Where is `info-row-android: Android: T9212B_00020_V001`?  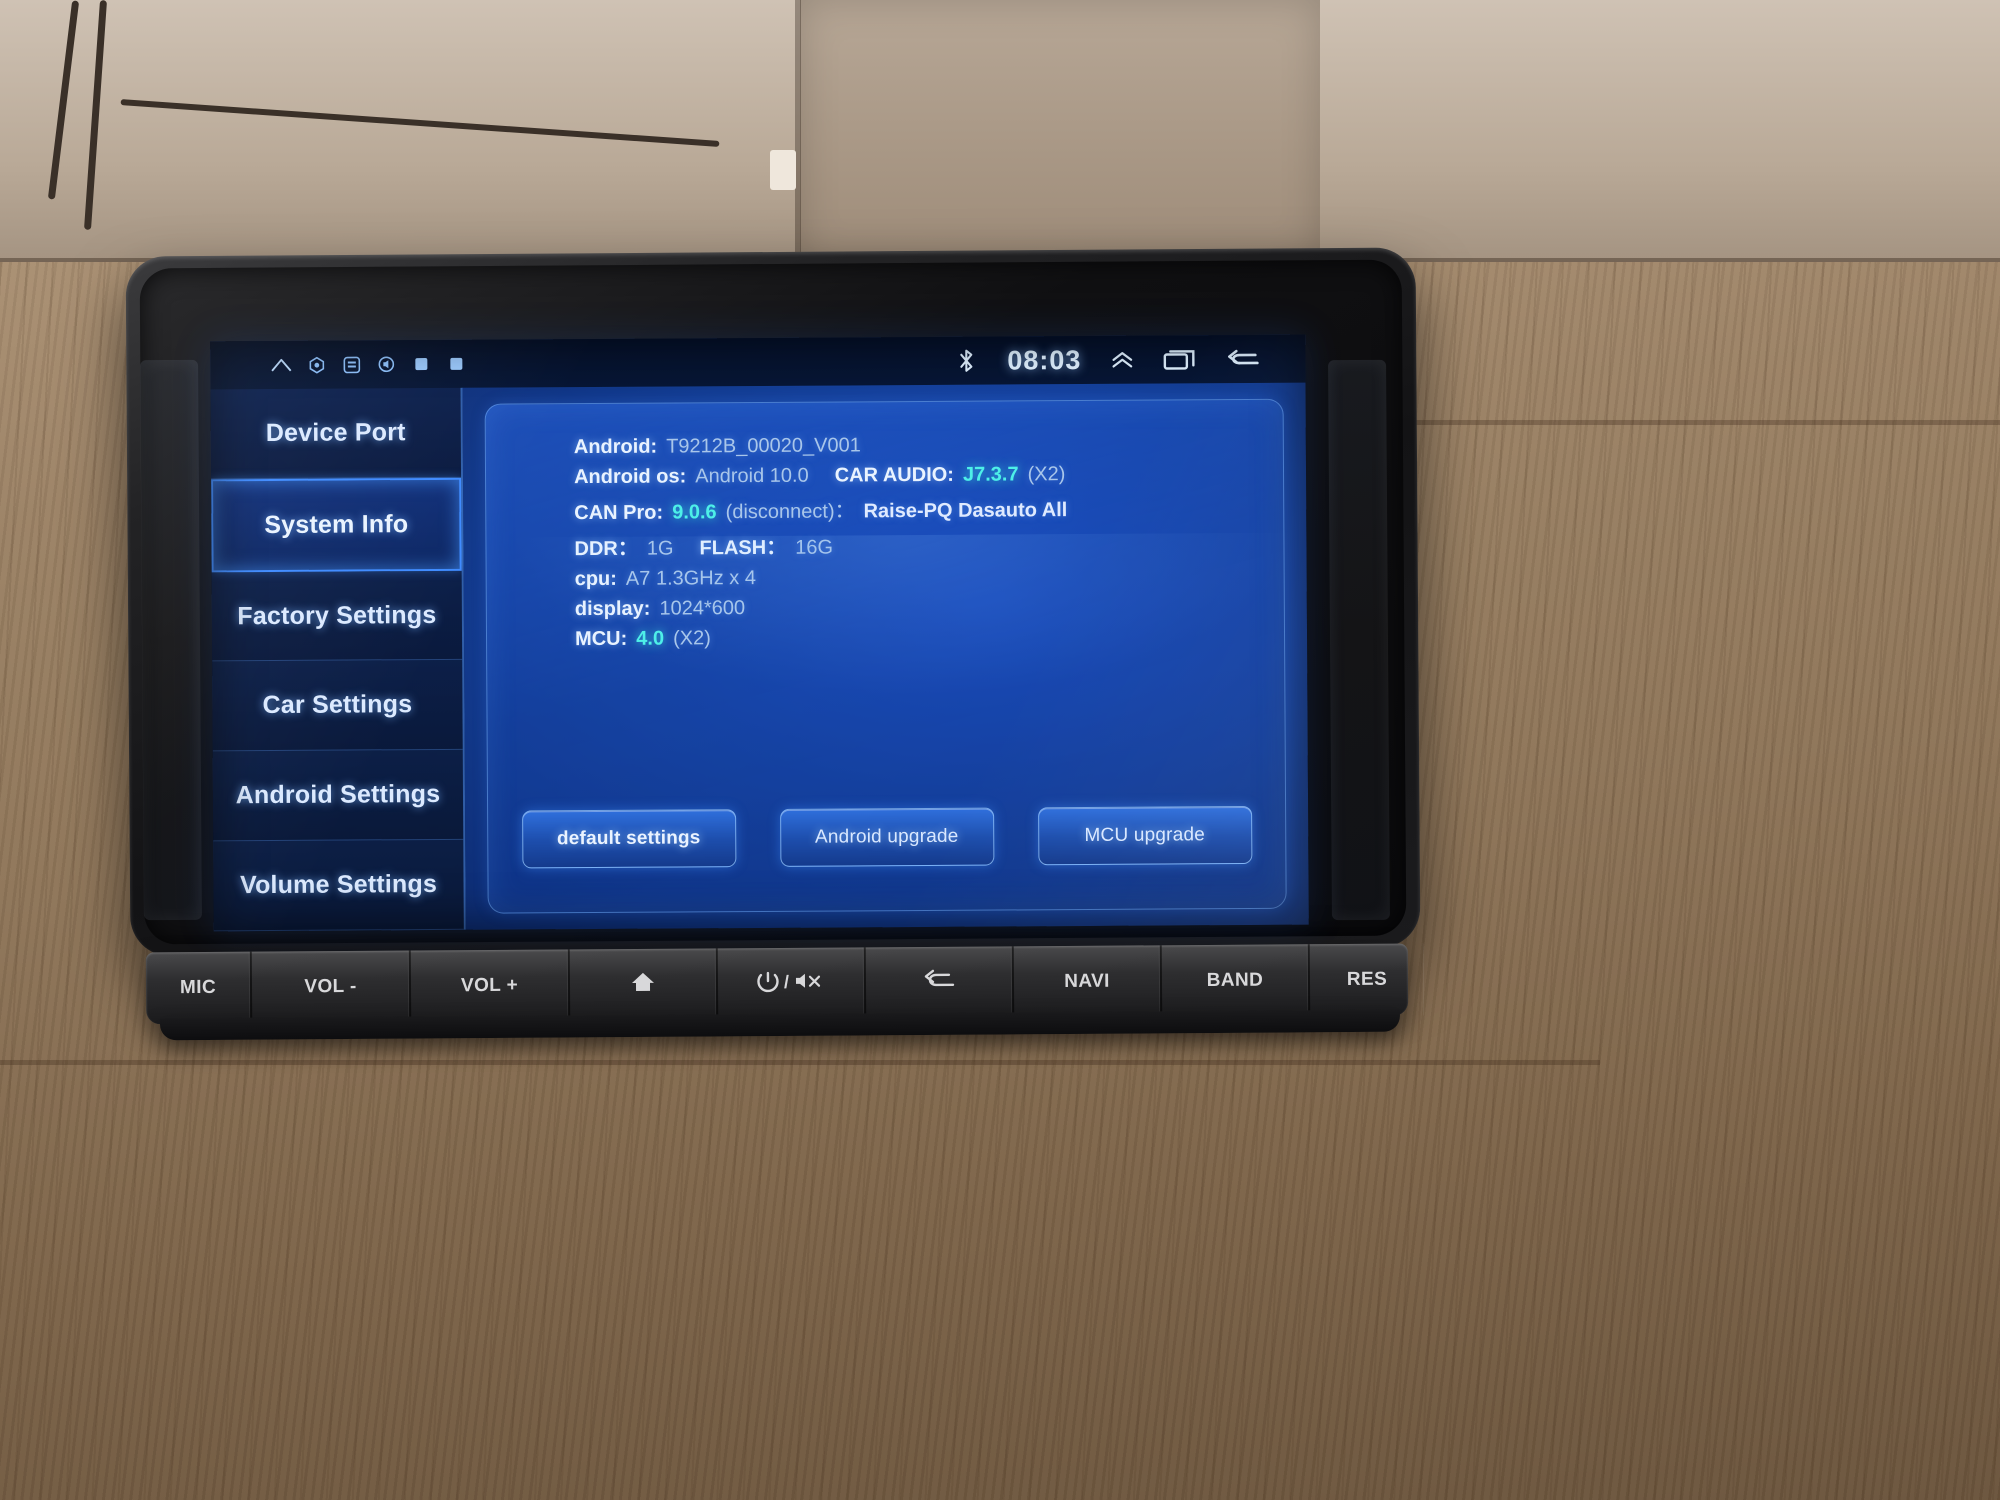
info-row-android: Android: T9212B_00020_V001 is located at coordinates (918, 445).